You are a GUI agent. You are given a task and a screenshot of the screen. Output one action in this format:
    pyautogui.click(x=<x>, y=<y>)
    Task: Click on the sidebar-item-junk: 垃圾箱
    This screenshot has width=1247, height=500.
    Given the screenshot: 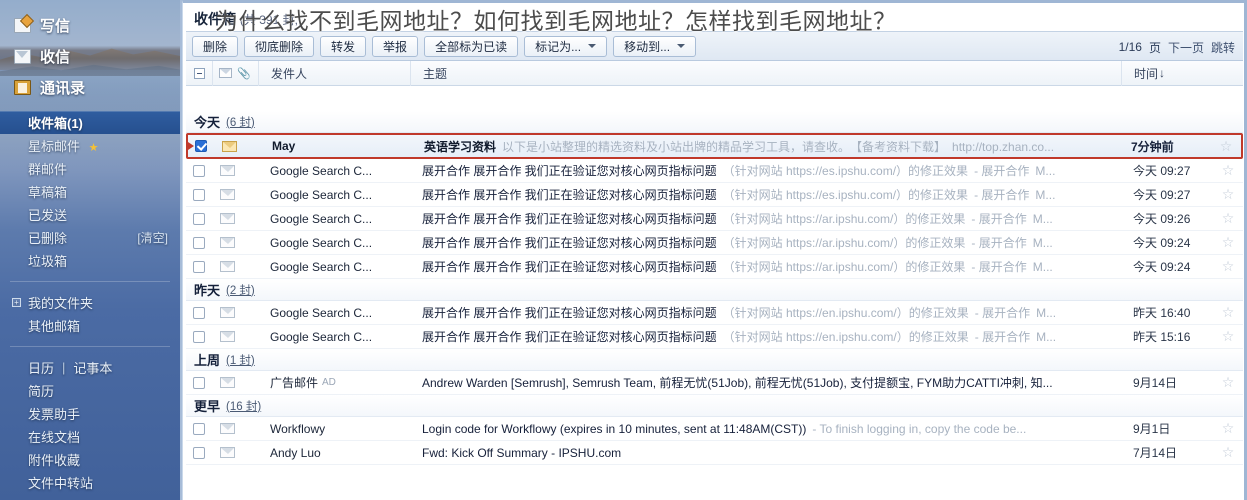 What is the action you would take?
    pyautogui.click(x=90, y=260)
    